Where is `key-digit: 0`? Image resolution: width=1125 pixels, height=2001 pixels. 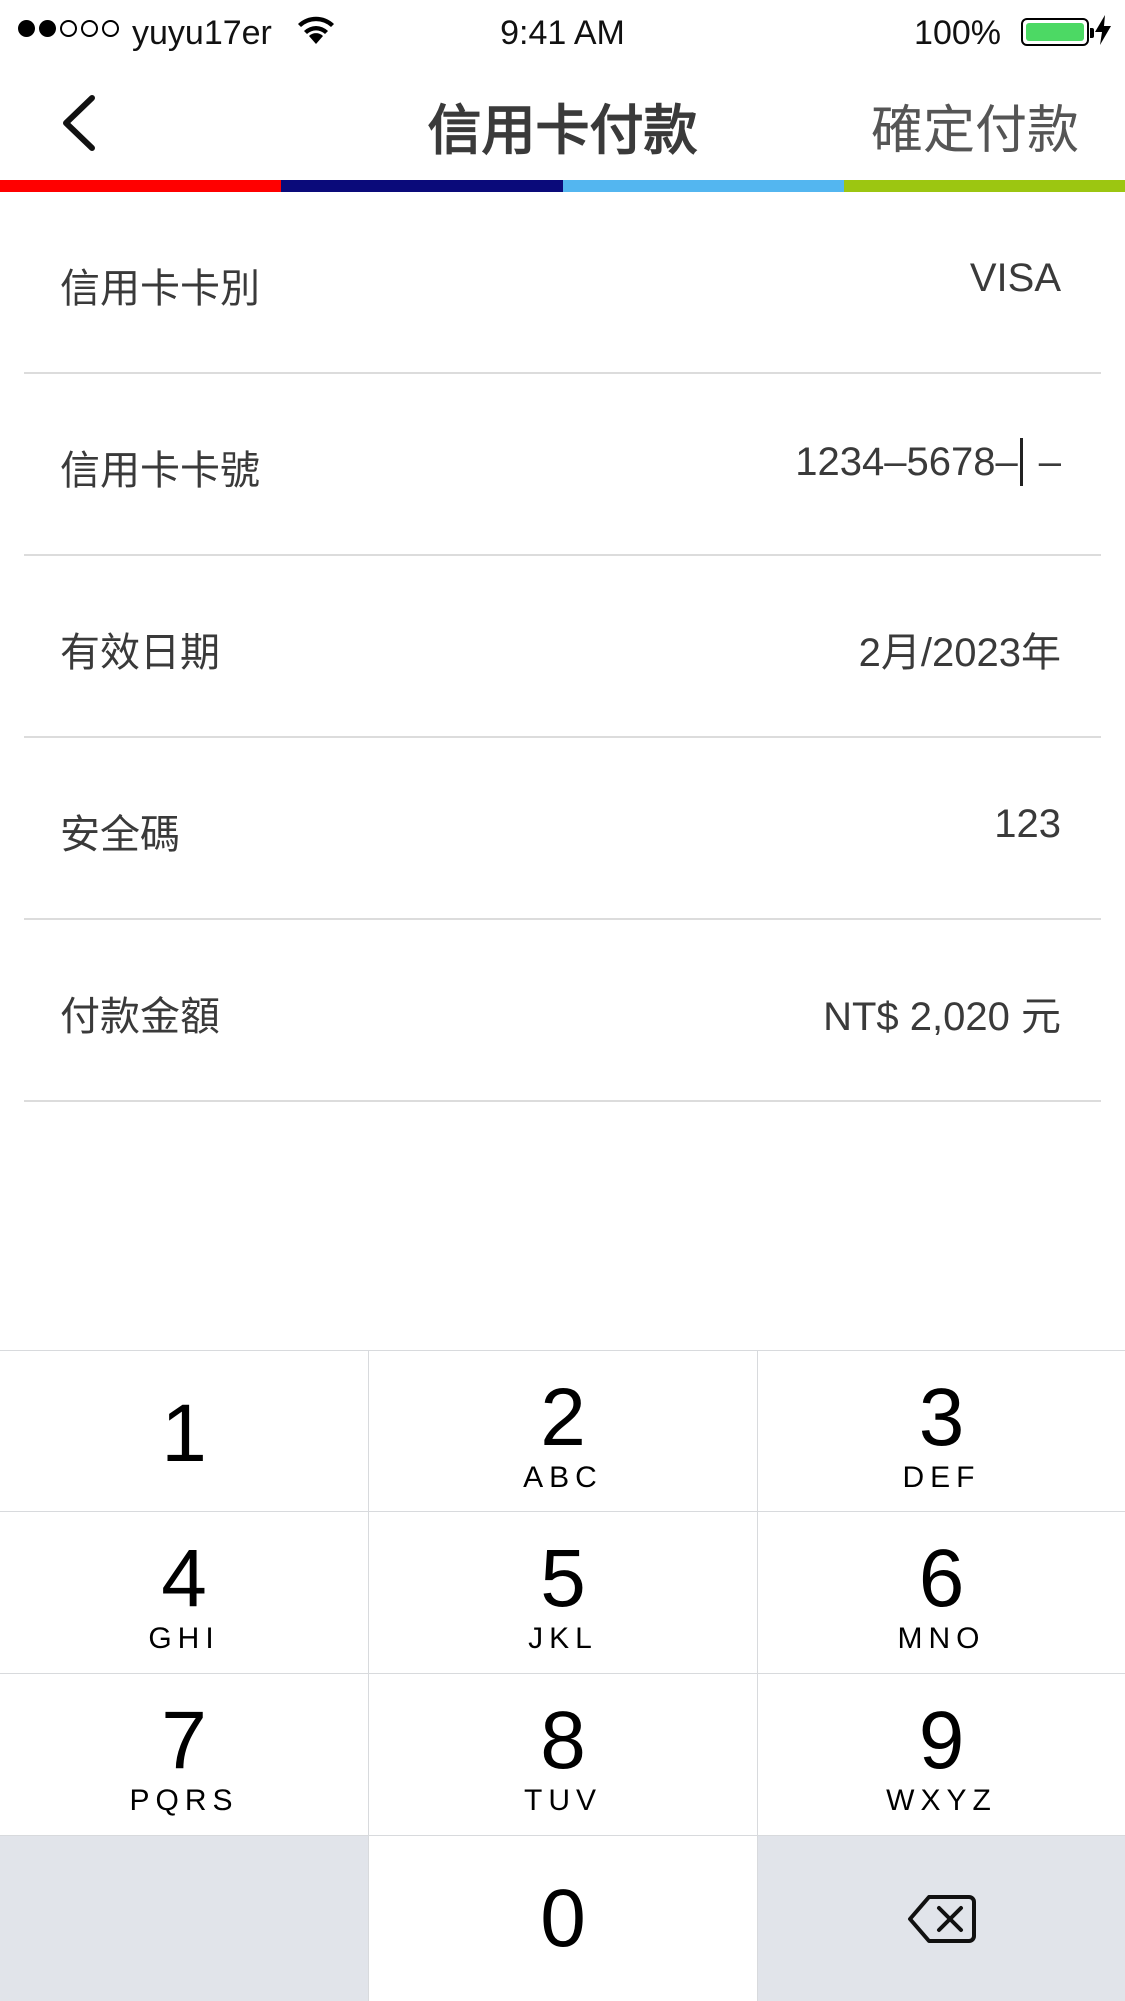 key-digit: 0 is located at coordinates (563, 1918).